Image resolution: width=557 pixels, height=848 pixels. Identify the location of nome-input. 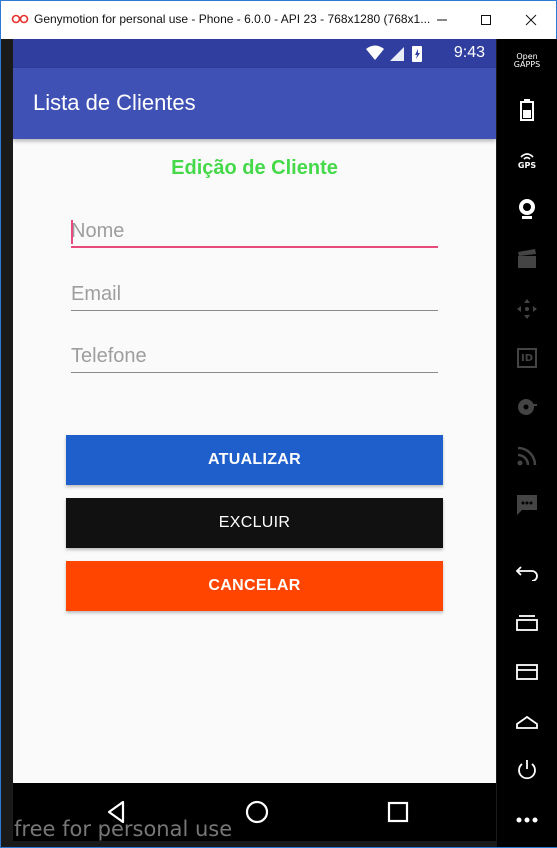
(254, 231).